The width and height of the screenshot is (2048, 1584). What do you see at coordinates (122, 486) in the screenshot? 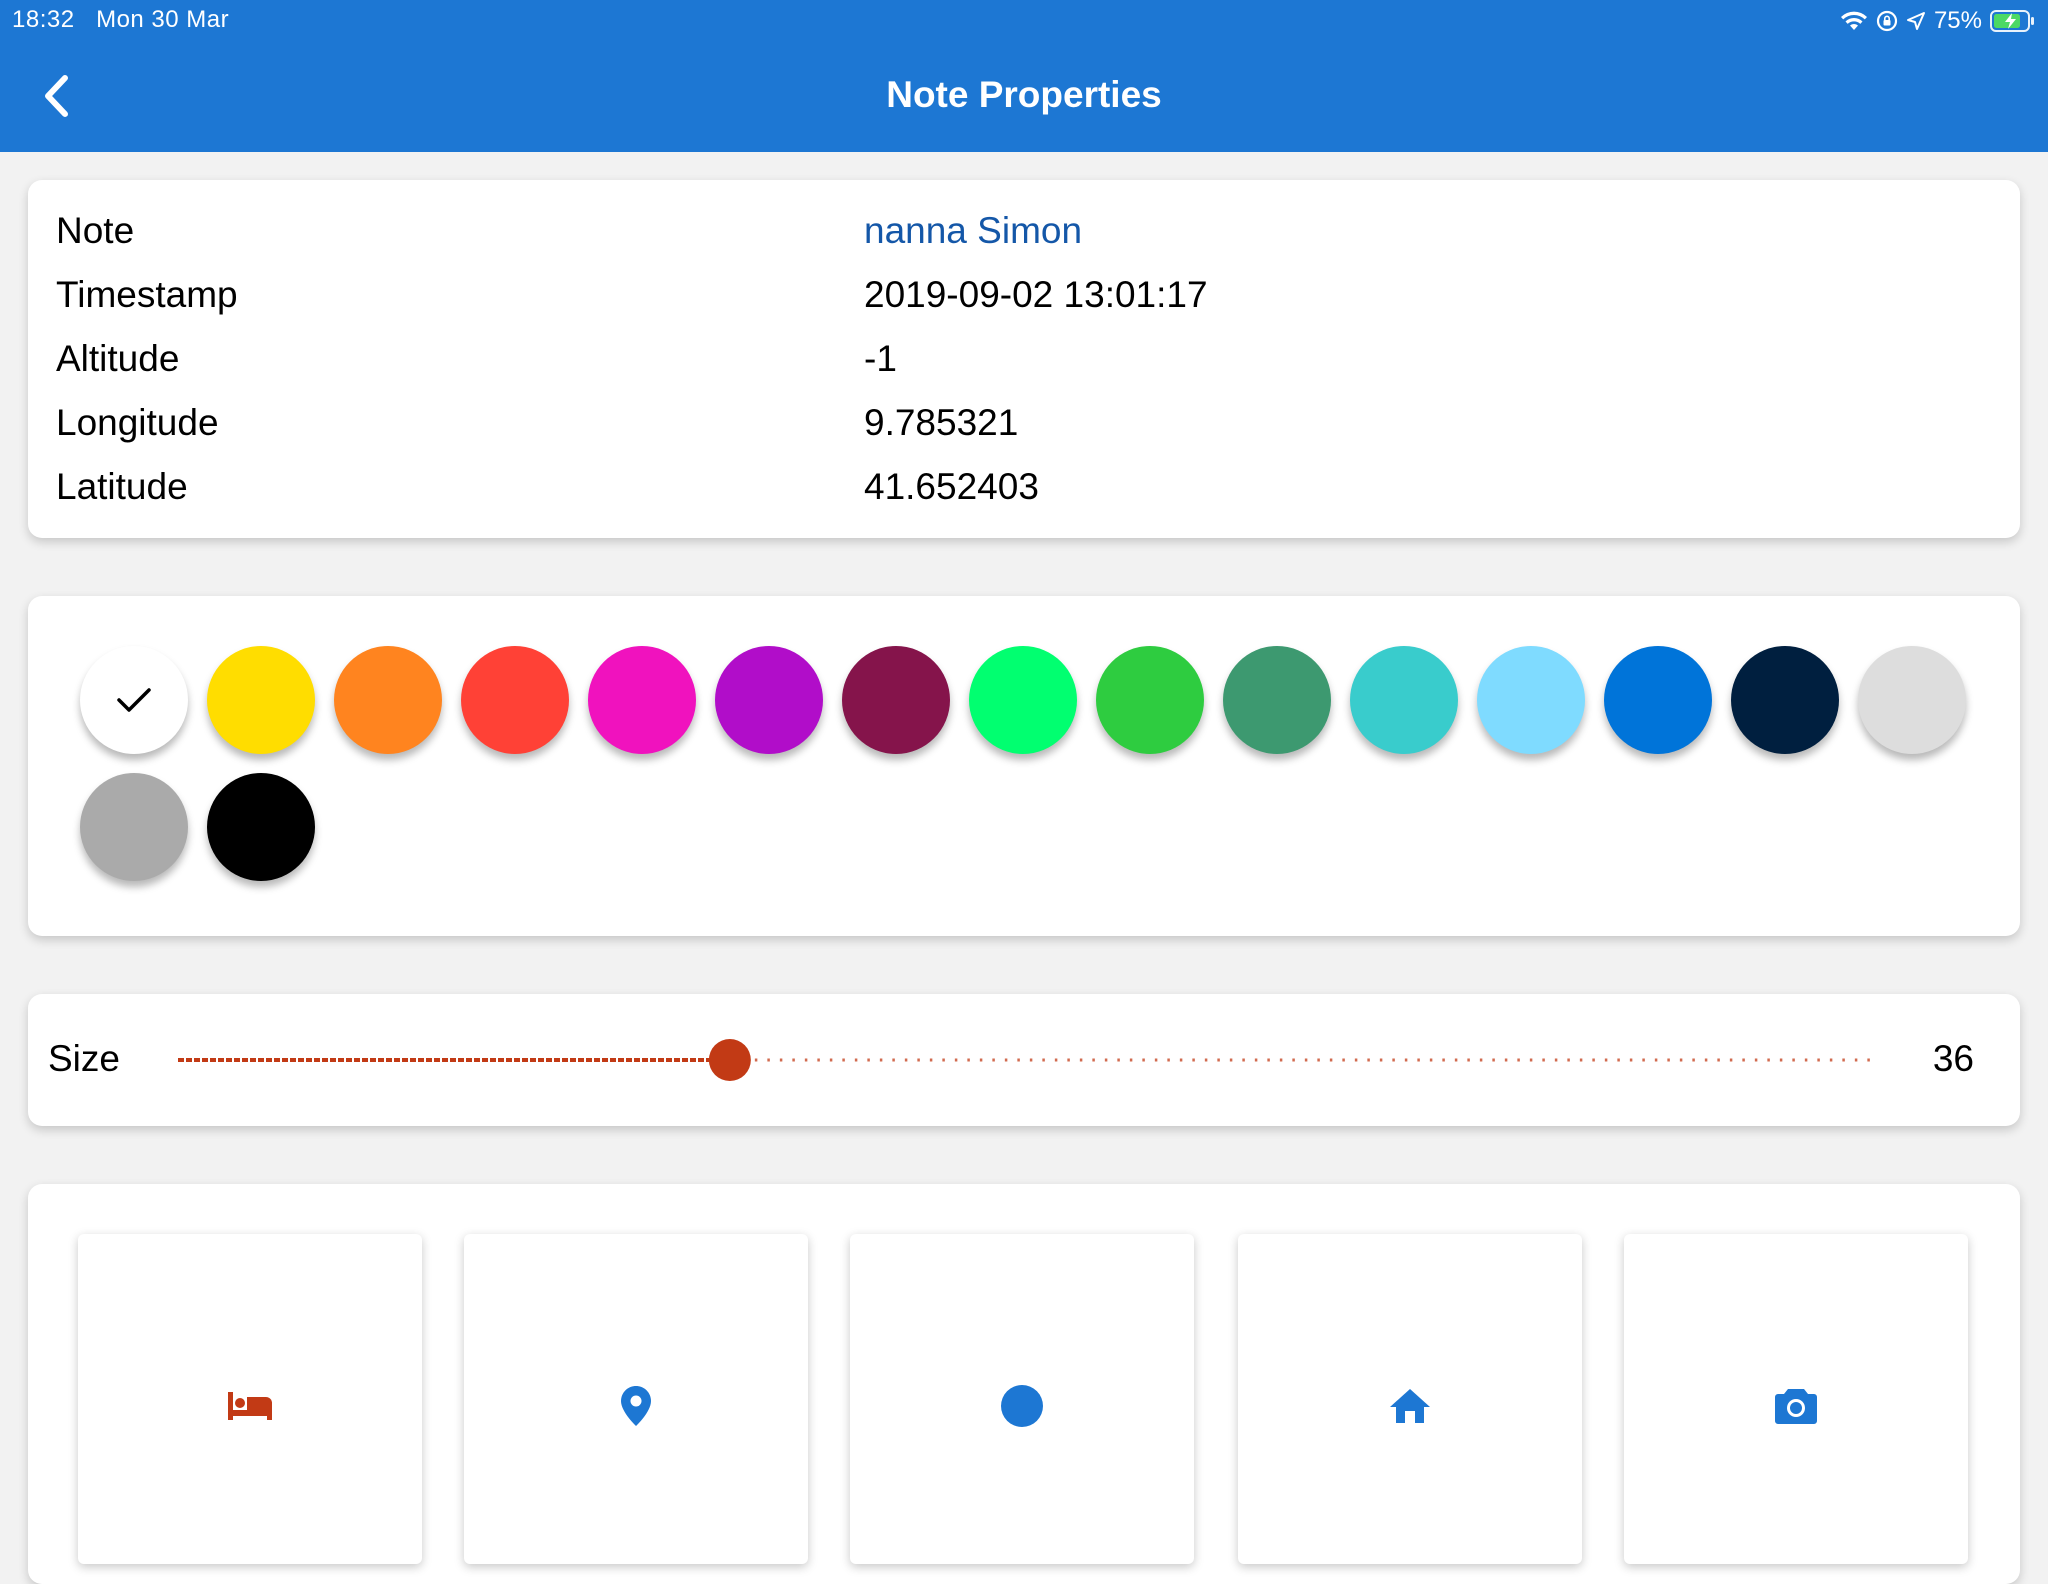
I see `property-label: Latitude` at bounding box center [122, 486].